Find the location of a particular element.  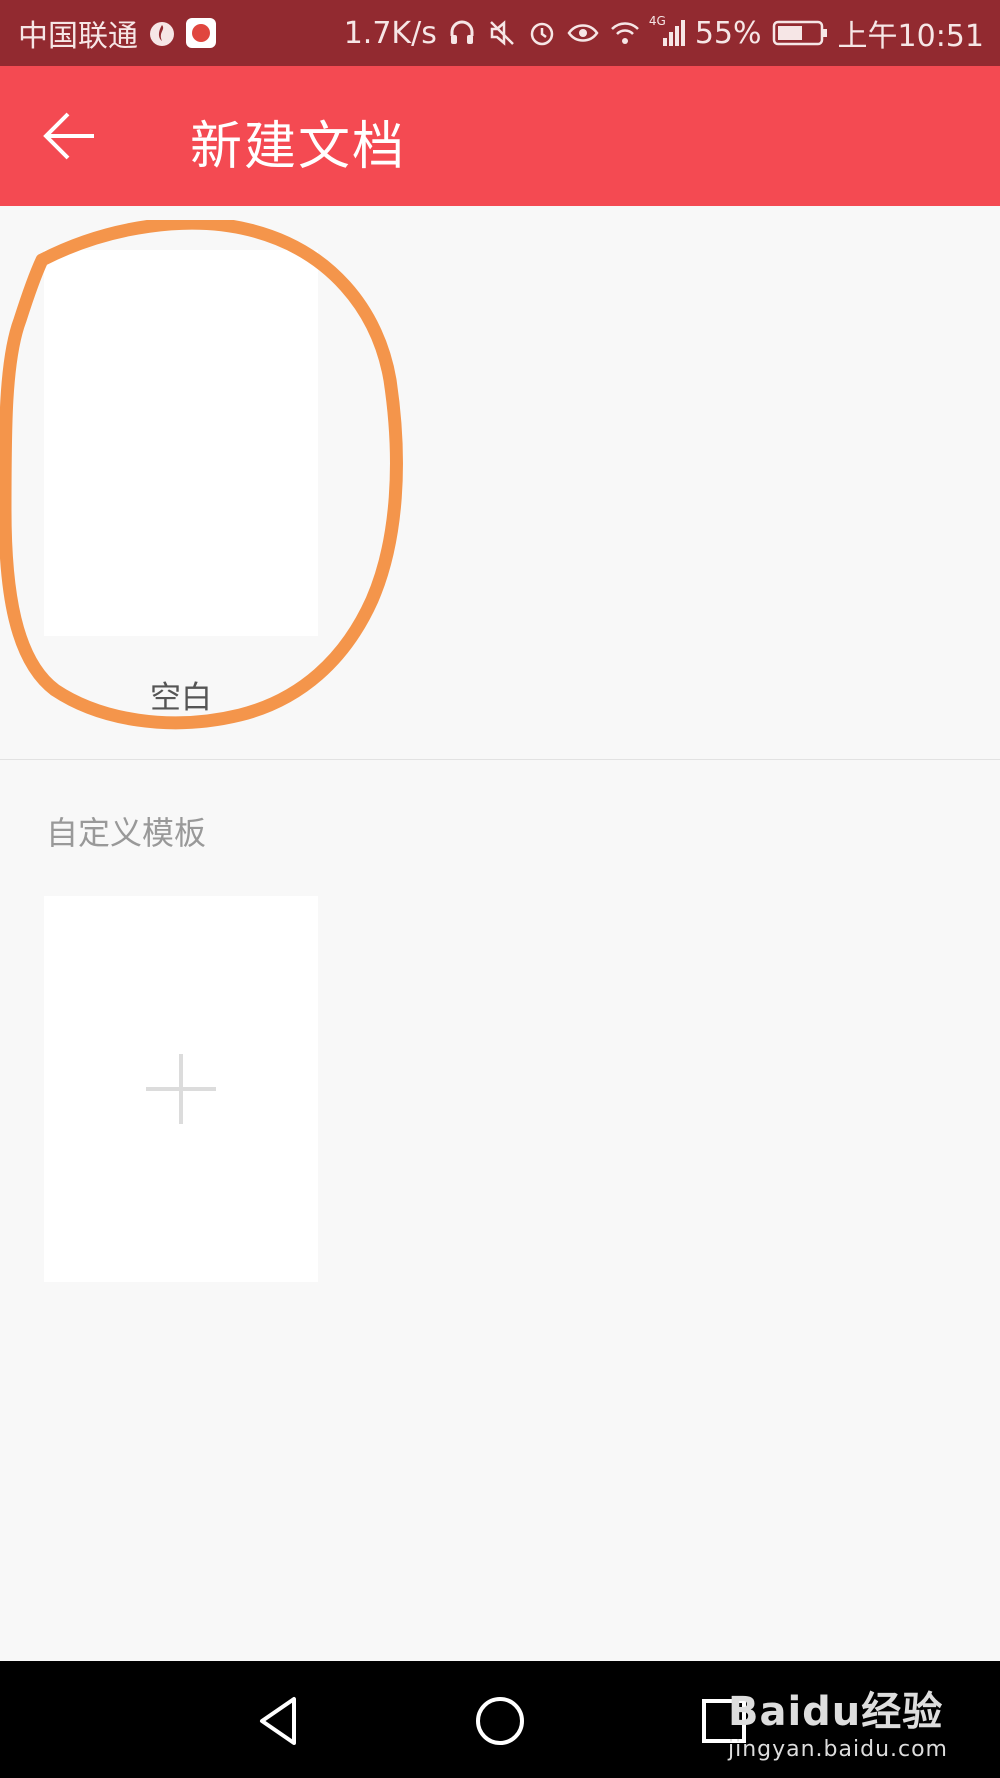

wifi-icon is located at coordinates (625, 33).